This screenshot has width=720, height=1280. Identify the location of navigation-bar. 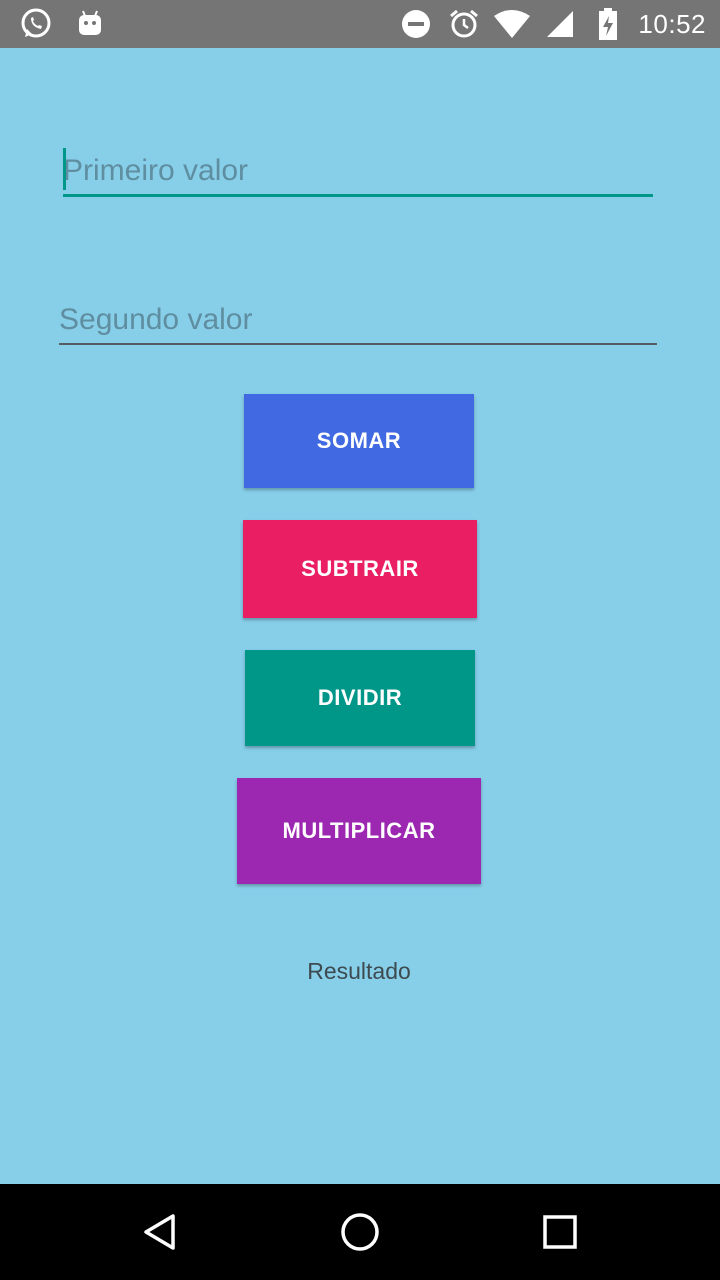
(360, 1232).